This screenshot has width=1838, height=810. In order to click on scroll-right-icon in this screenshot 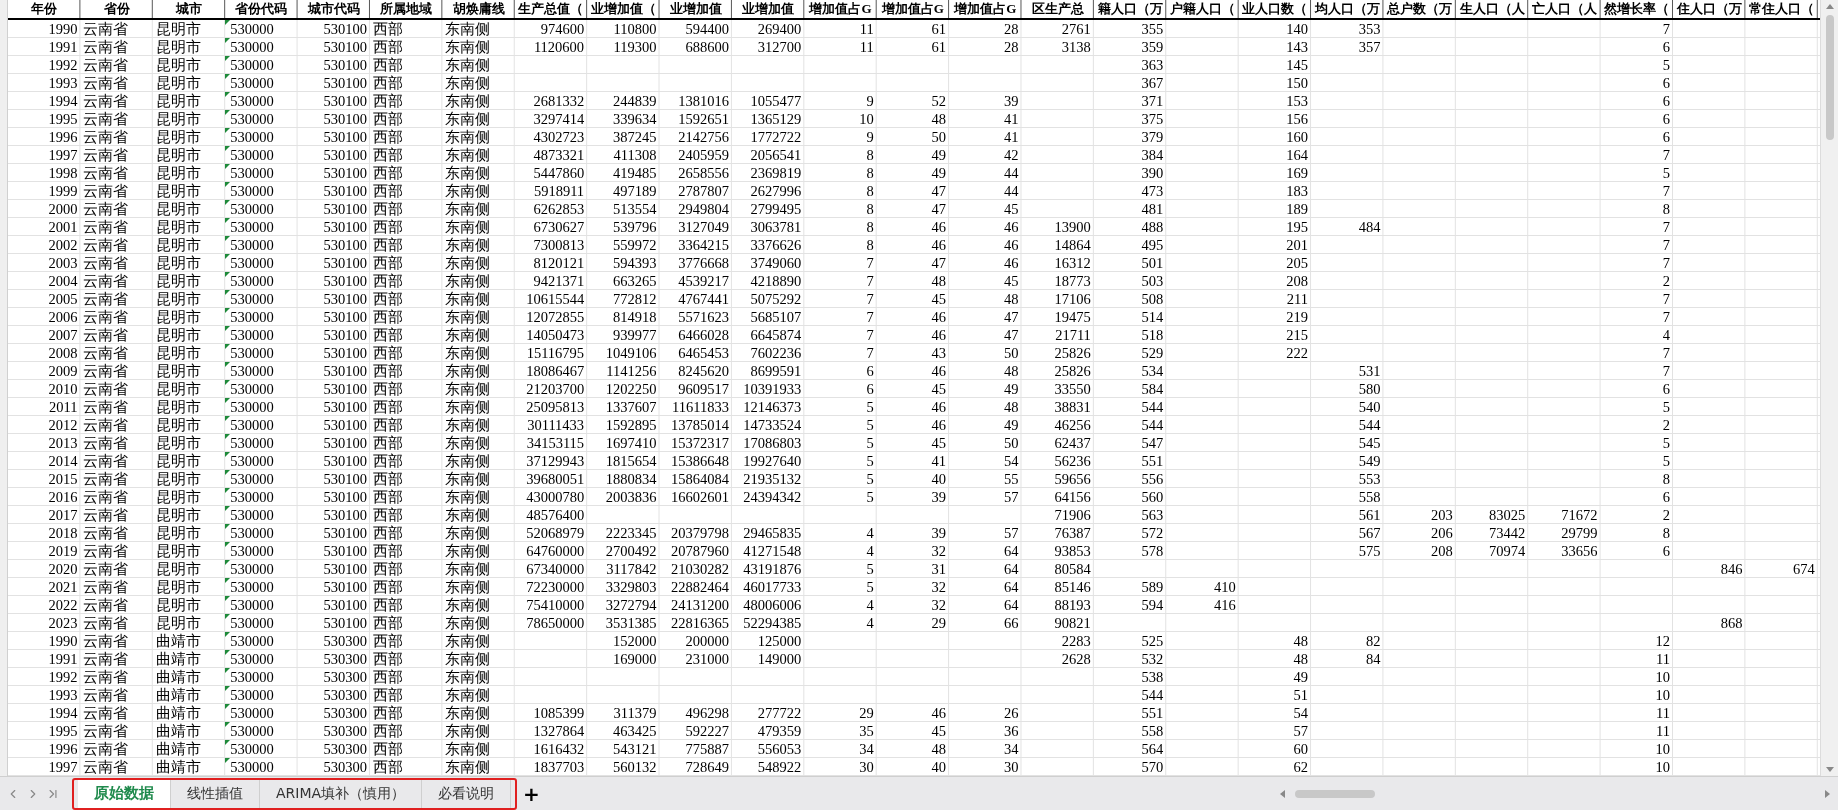, I will do `click(1827, 793)`.